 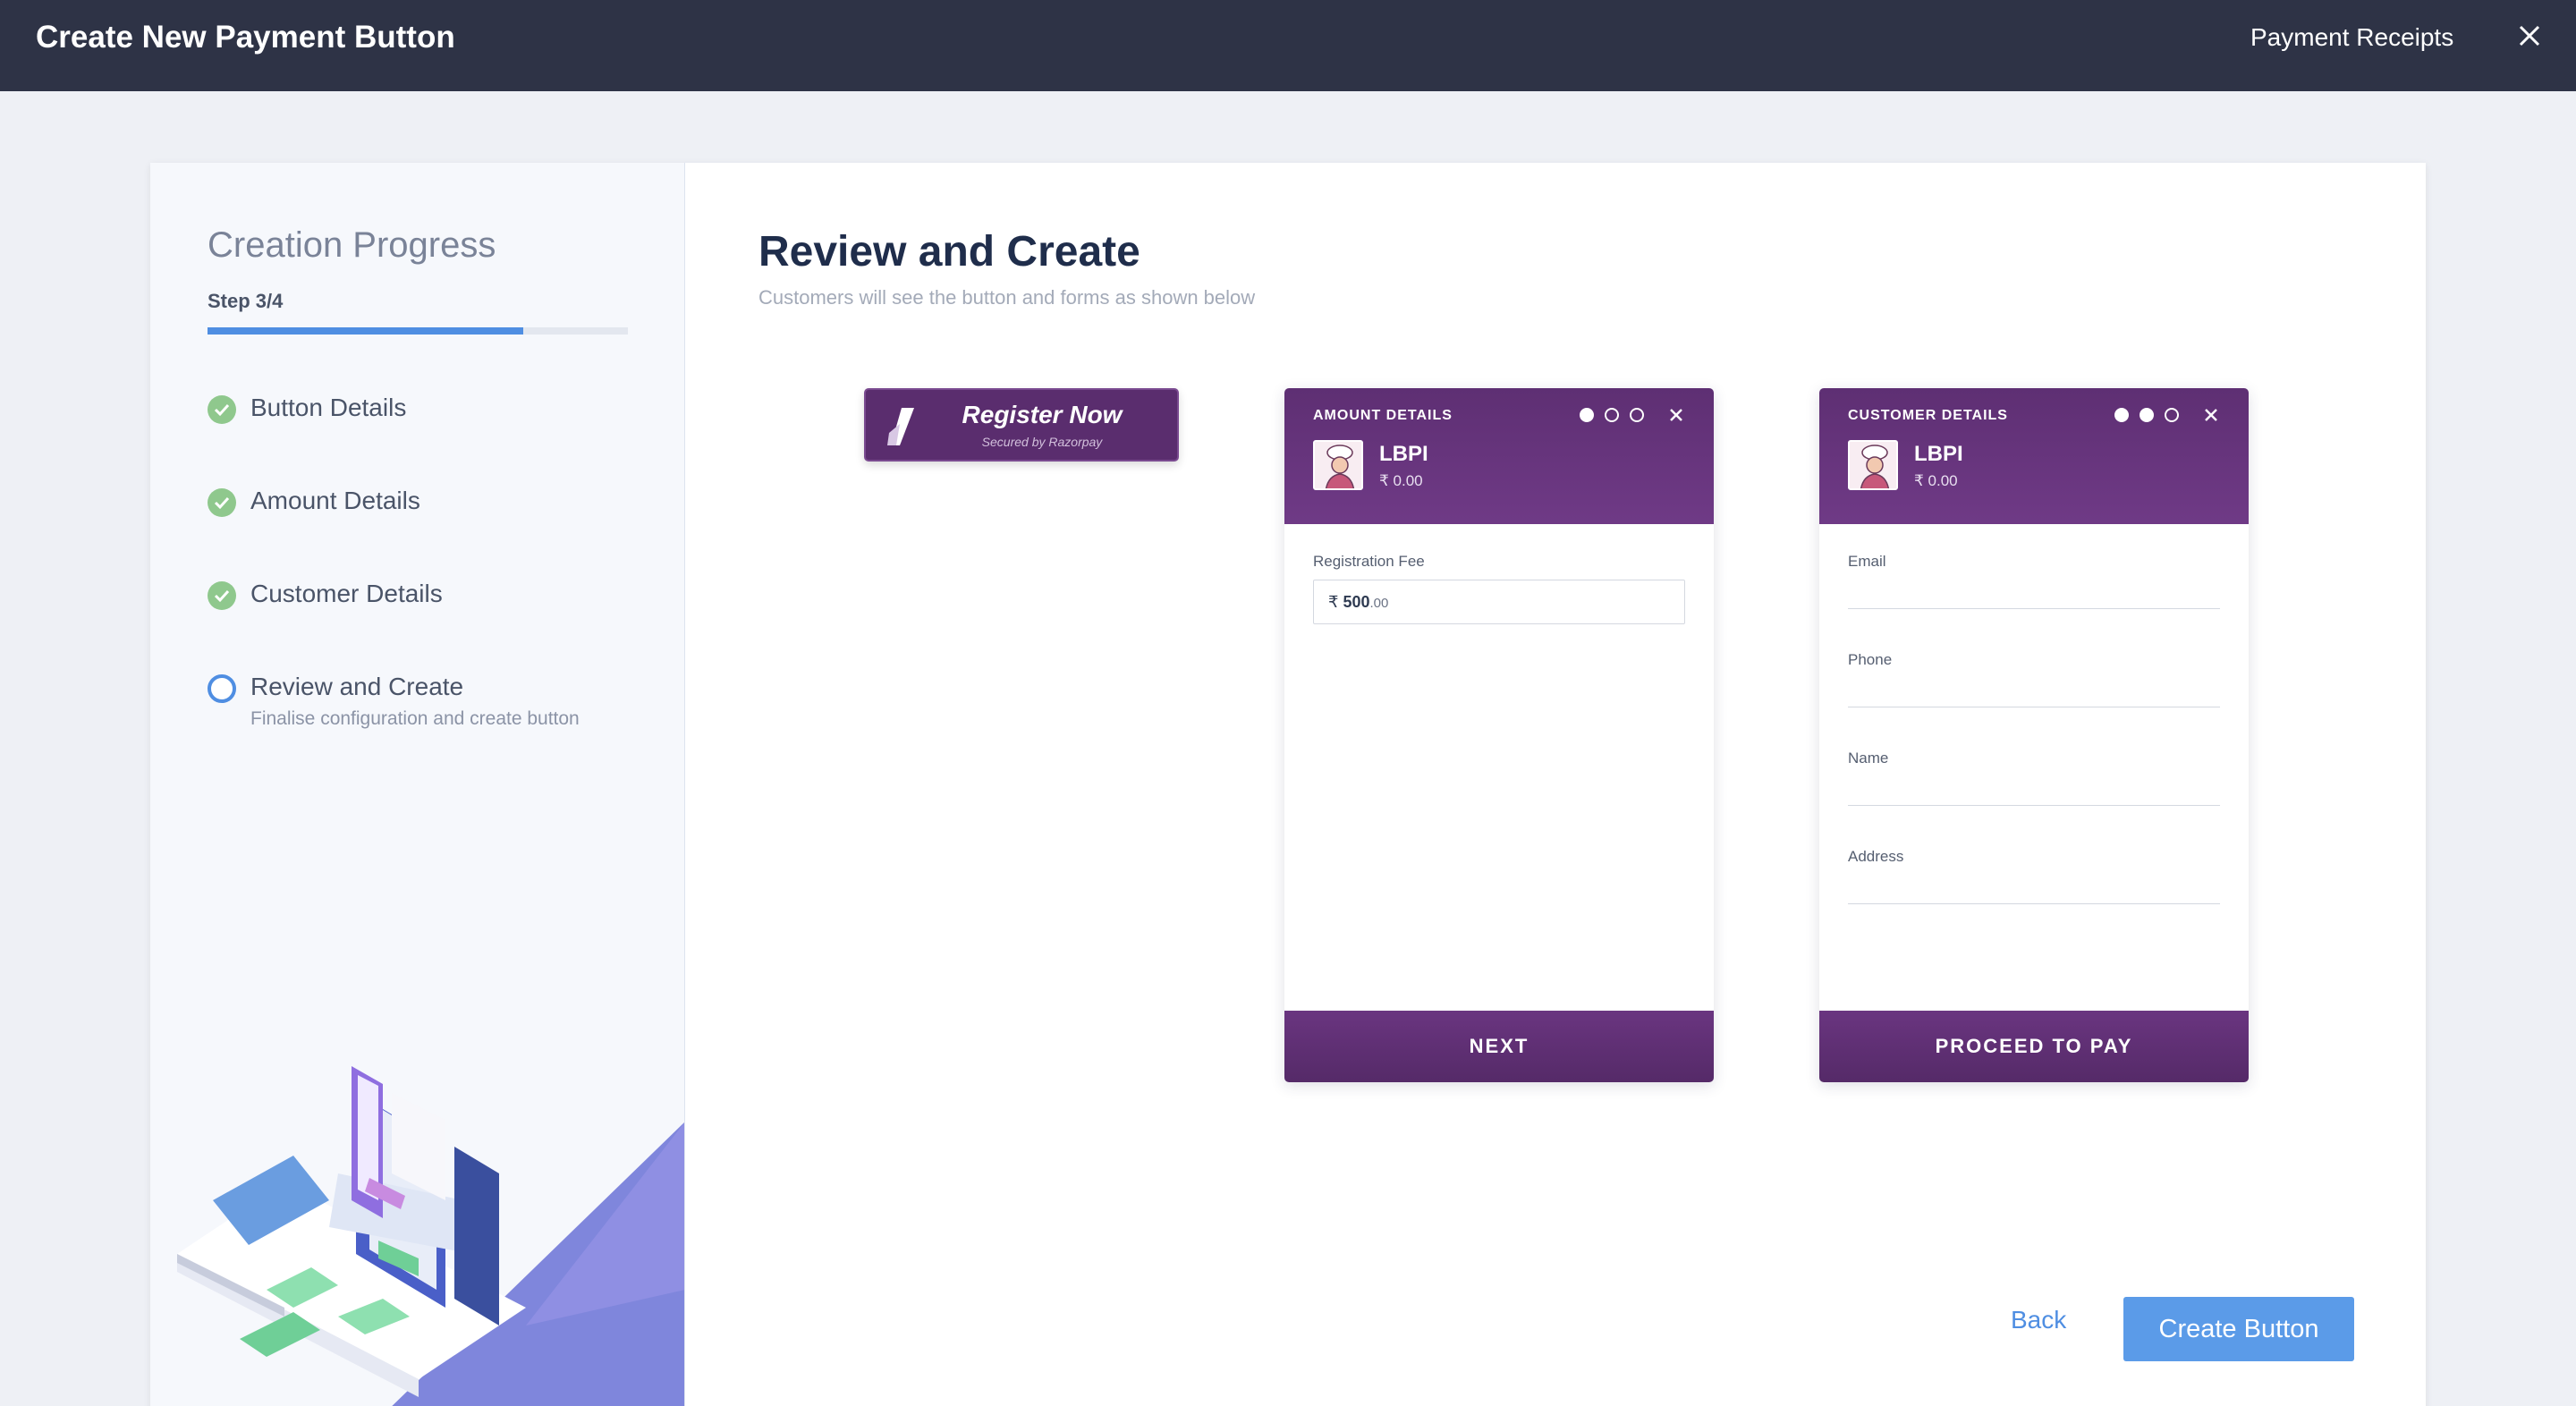 What do you see at coordinates (1928, 416) in the screenshot?
I see `form-section-title: CUSTOMER DETAILS` at bounding box center [1928, 416].